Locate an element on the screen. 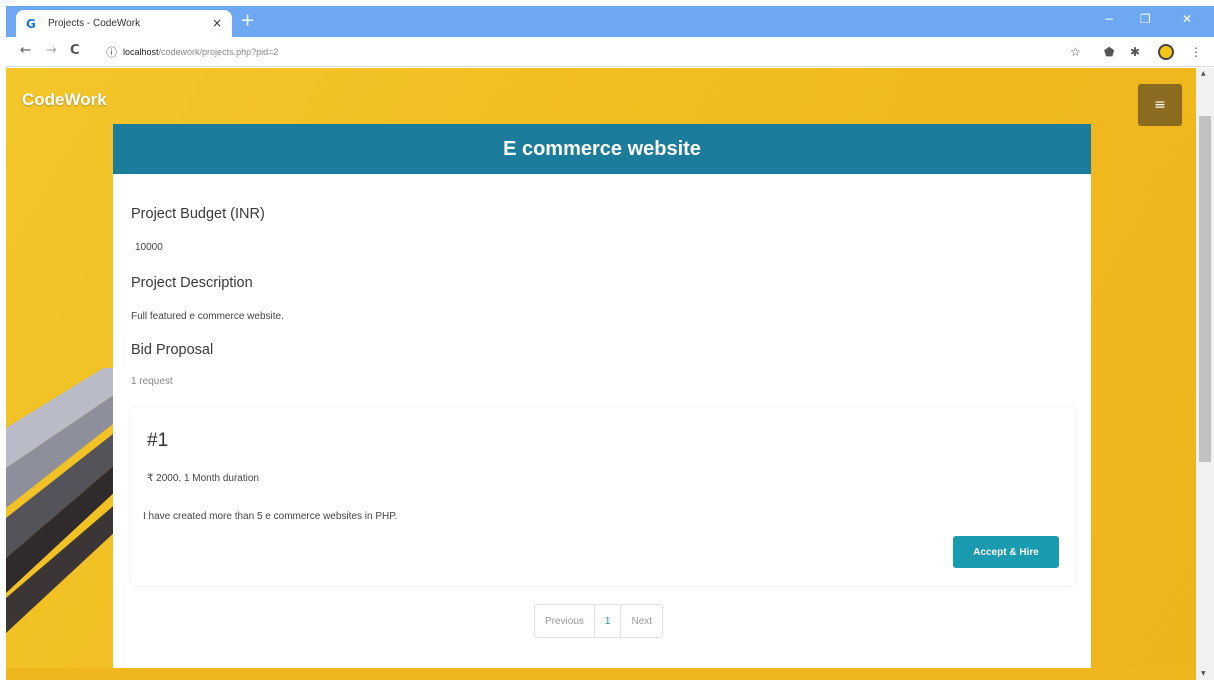 This screenshot has height=680, width=1214. pagination: Previous 1 Next is located at coordinates (599, 621).